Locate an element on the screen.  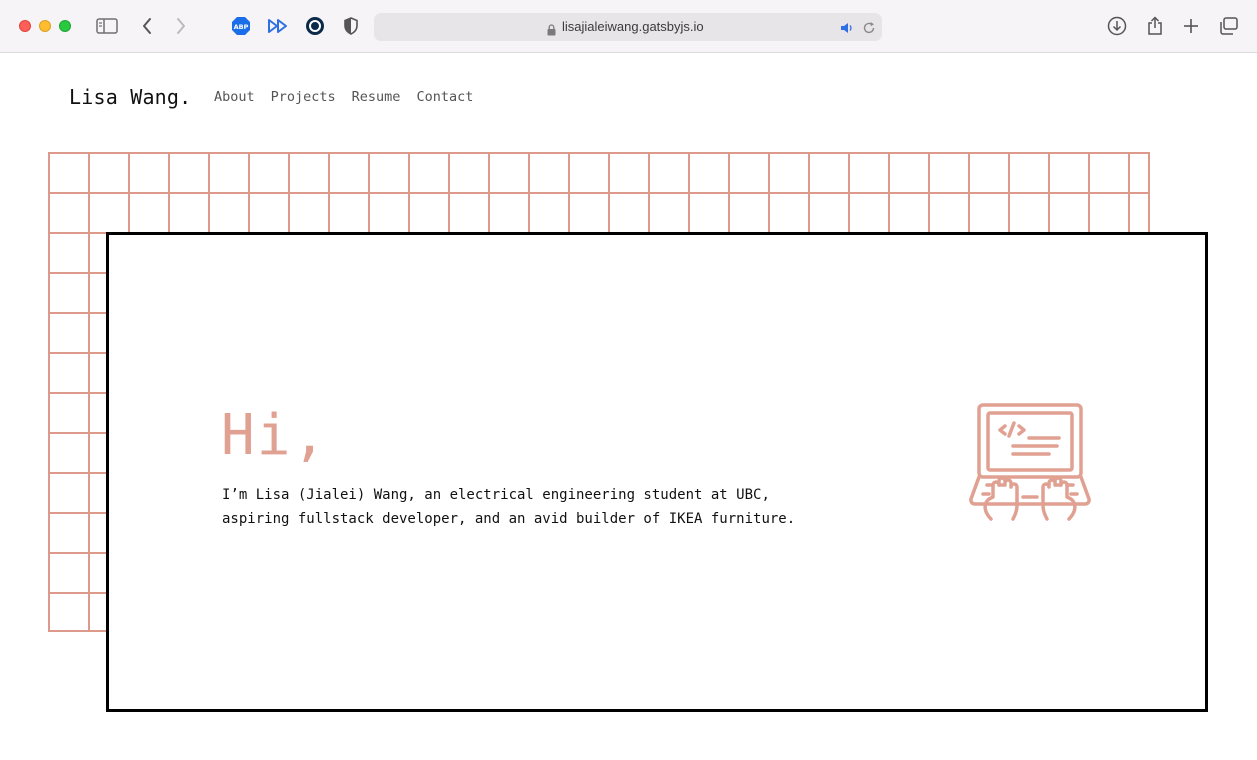
fast-forward-icon is located at coordinates (278, 26).